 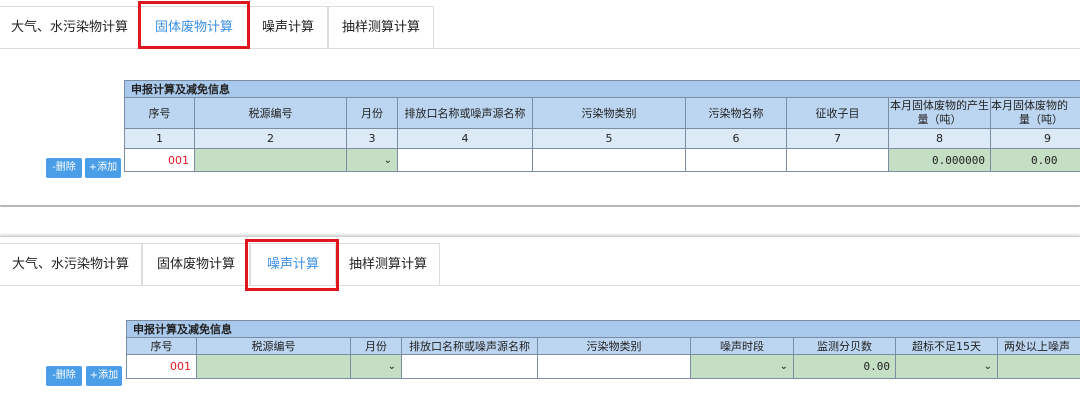 I want to click on column-header: 两处以上噪声, so click(x=1039, y=346).